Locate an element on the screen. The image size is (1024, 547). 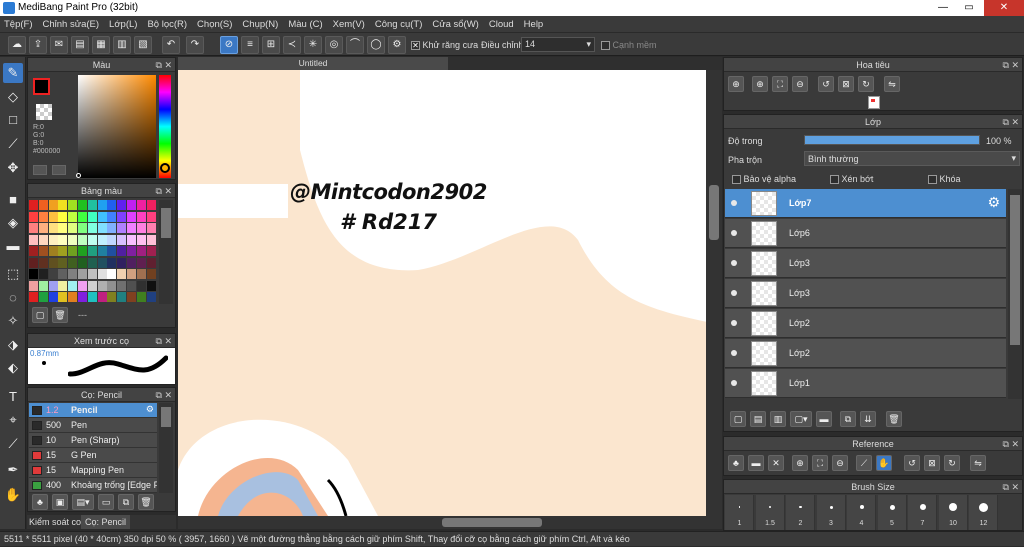
opacity-slider is located at coordinates (892, 140).